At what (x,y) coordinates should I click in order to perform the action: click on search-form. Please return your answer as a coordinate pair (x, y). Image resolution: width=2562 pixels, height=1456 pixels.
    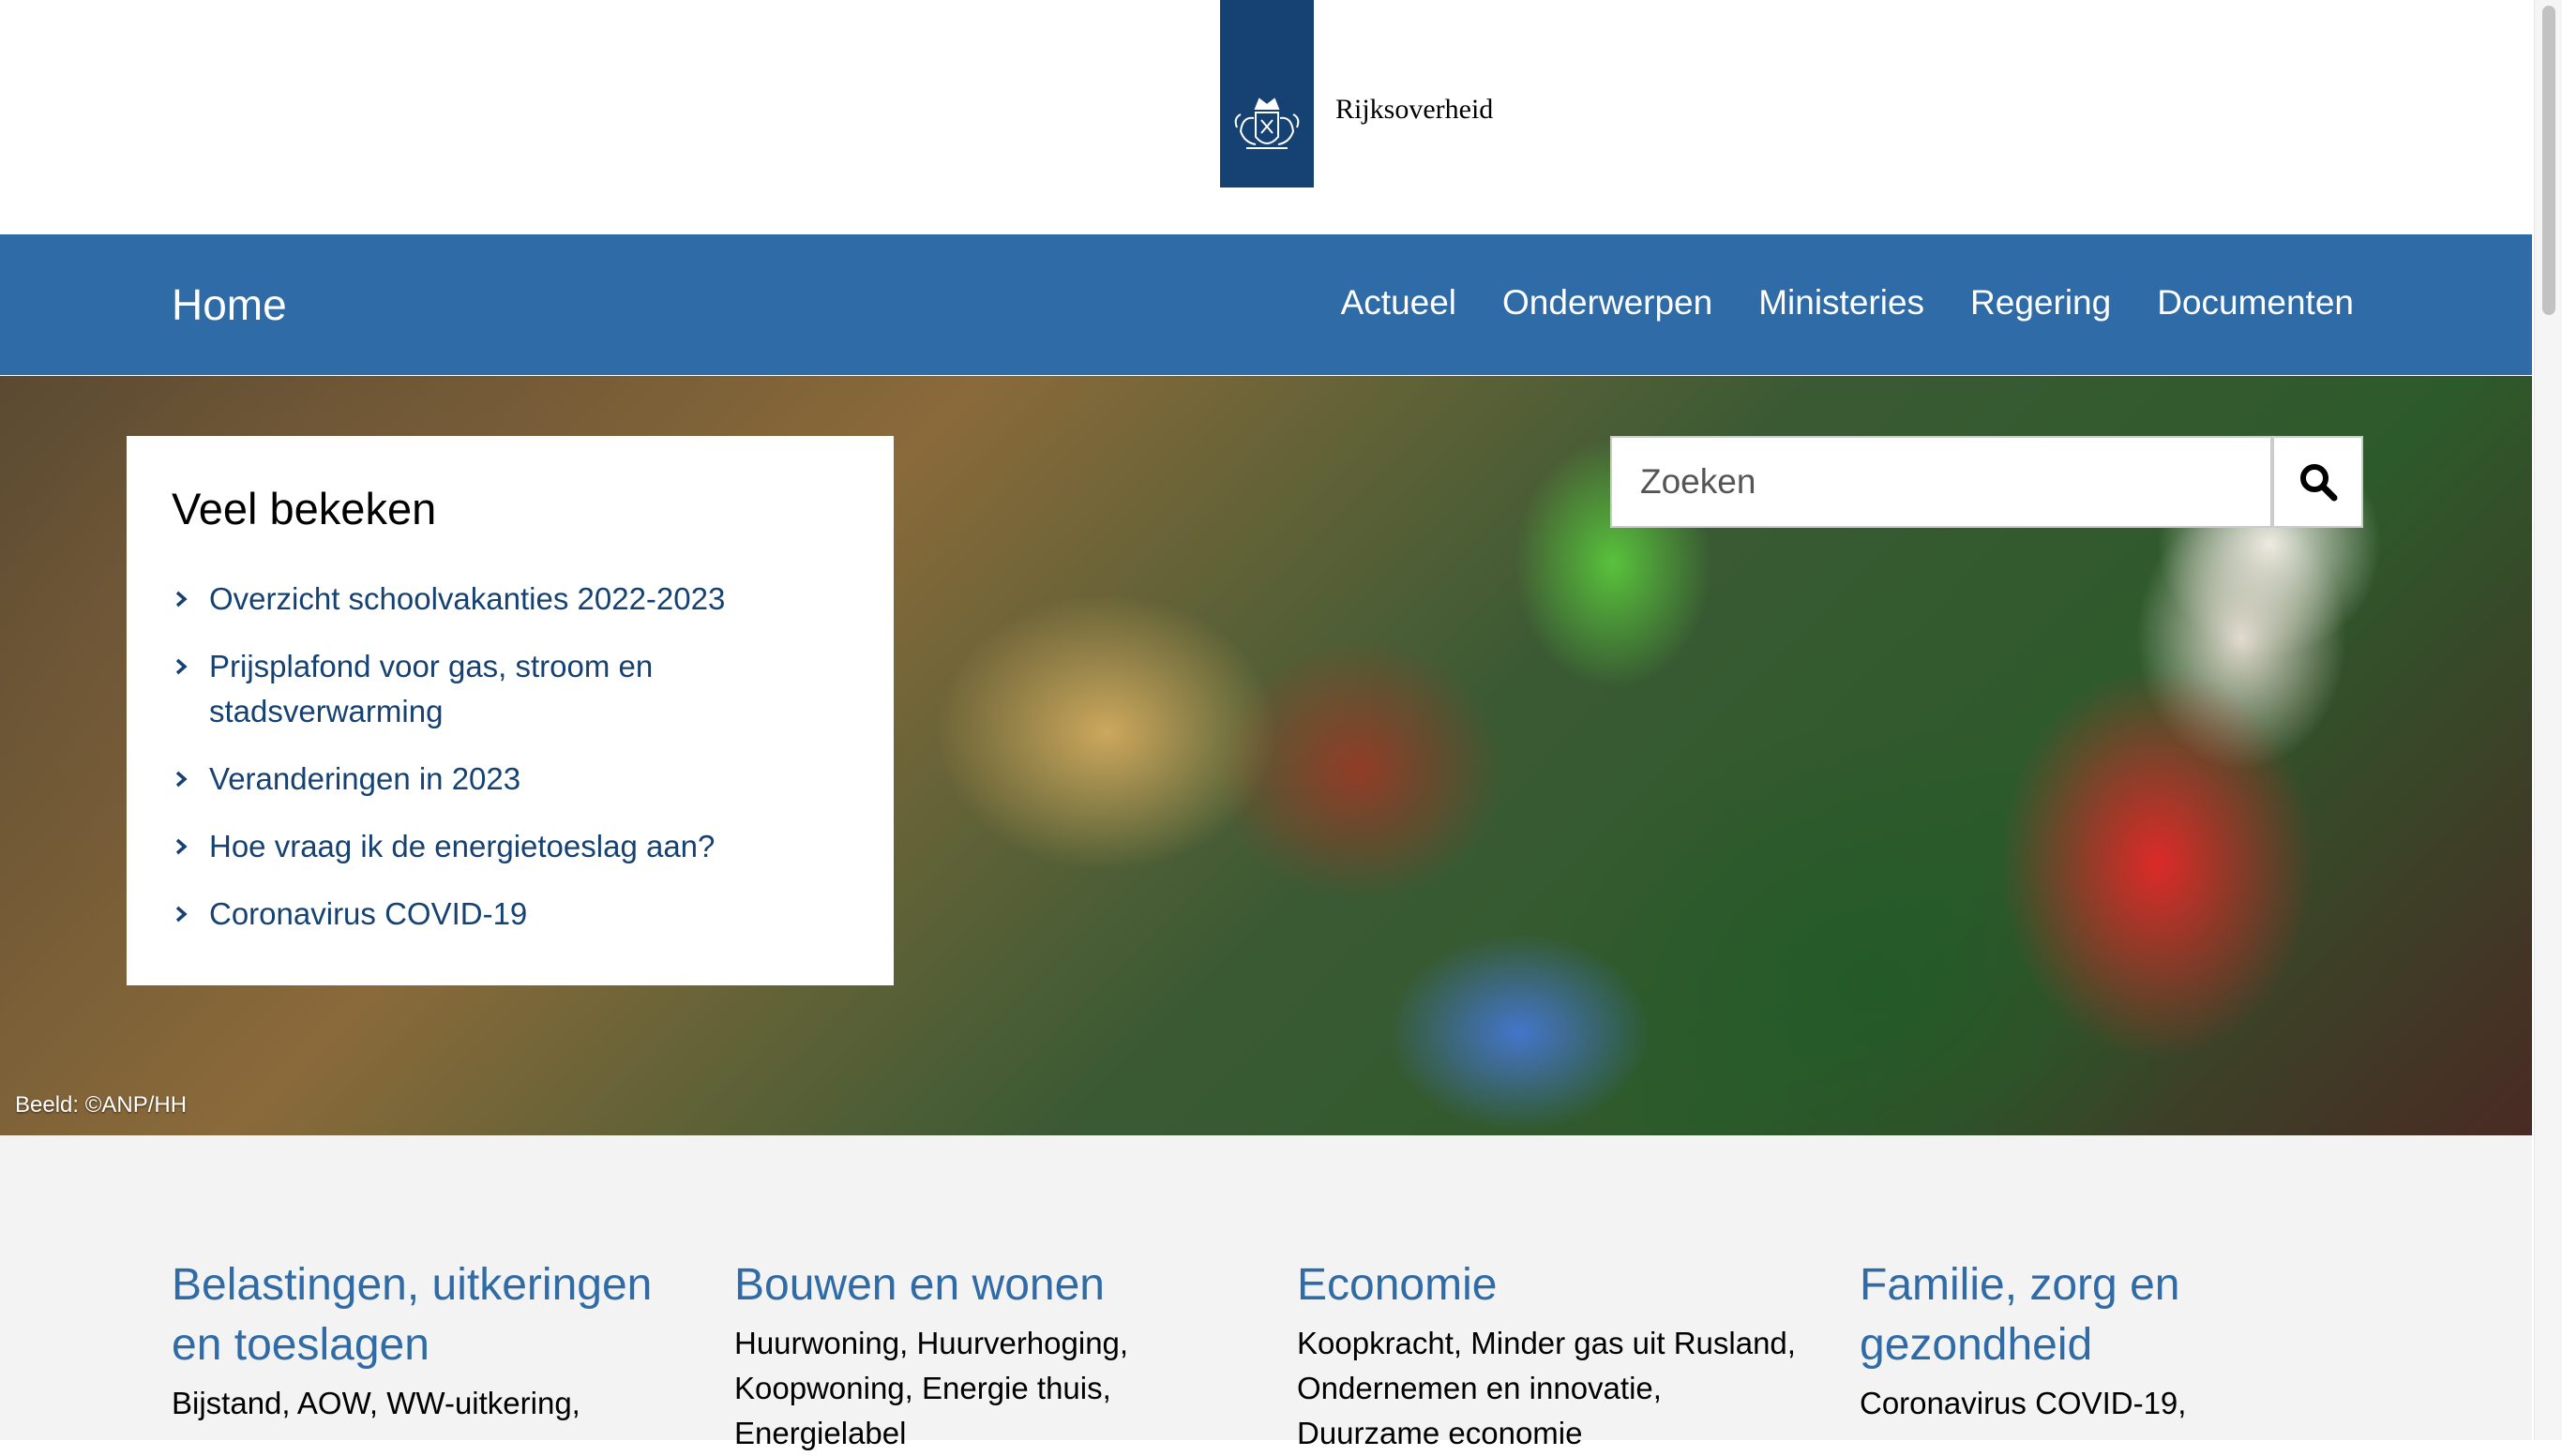
    Looking at the image, I should click on (1986, 482).